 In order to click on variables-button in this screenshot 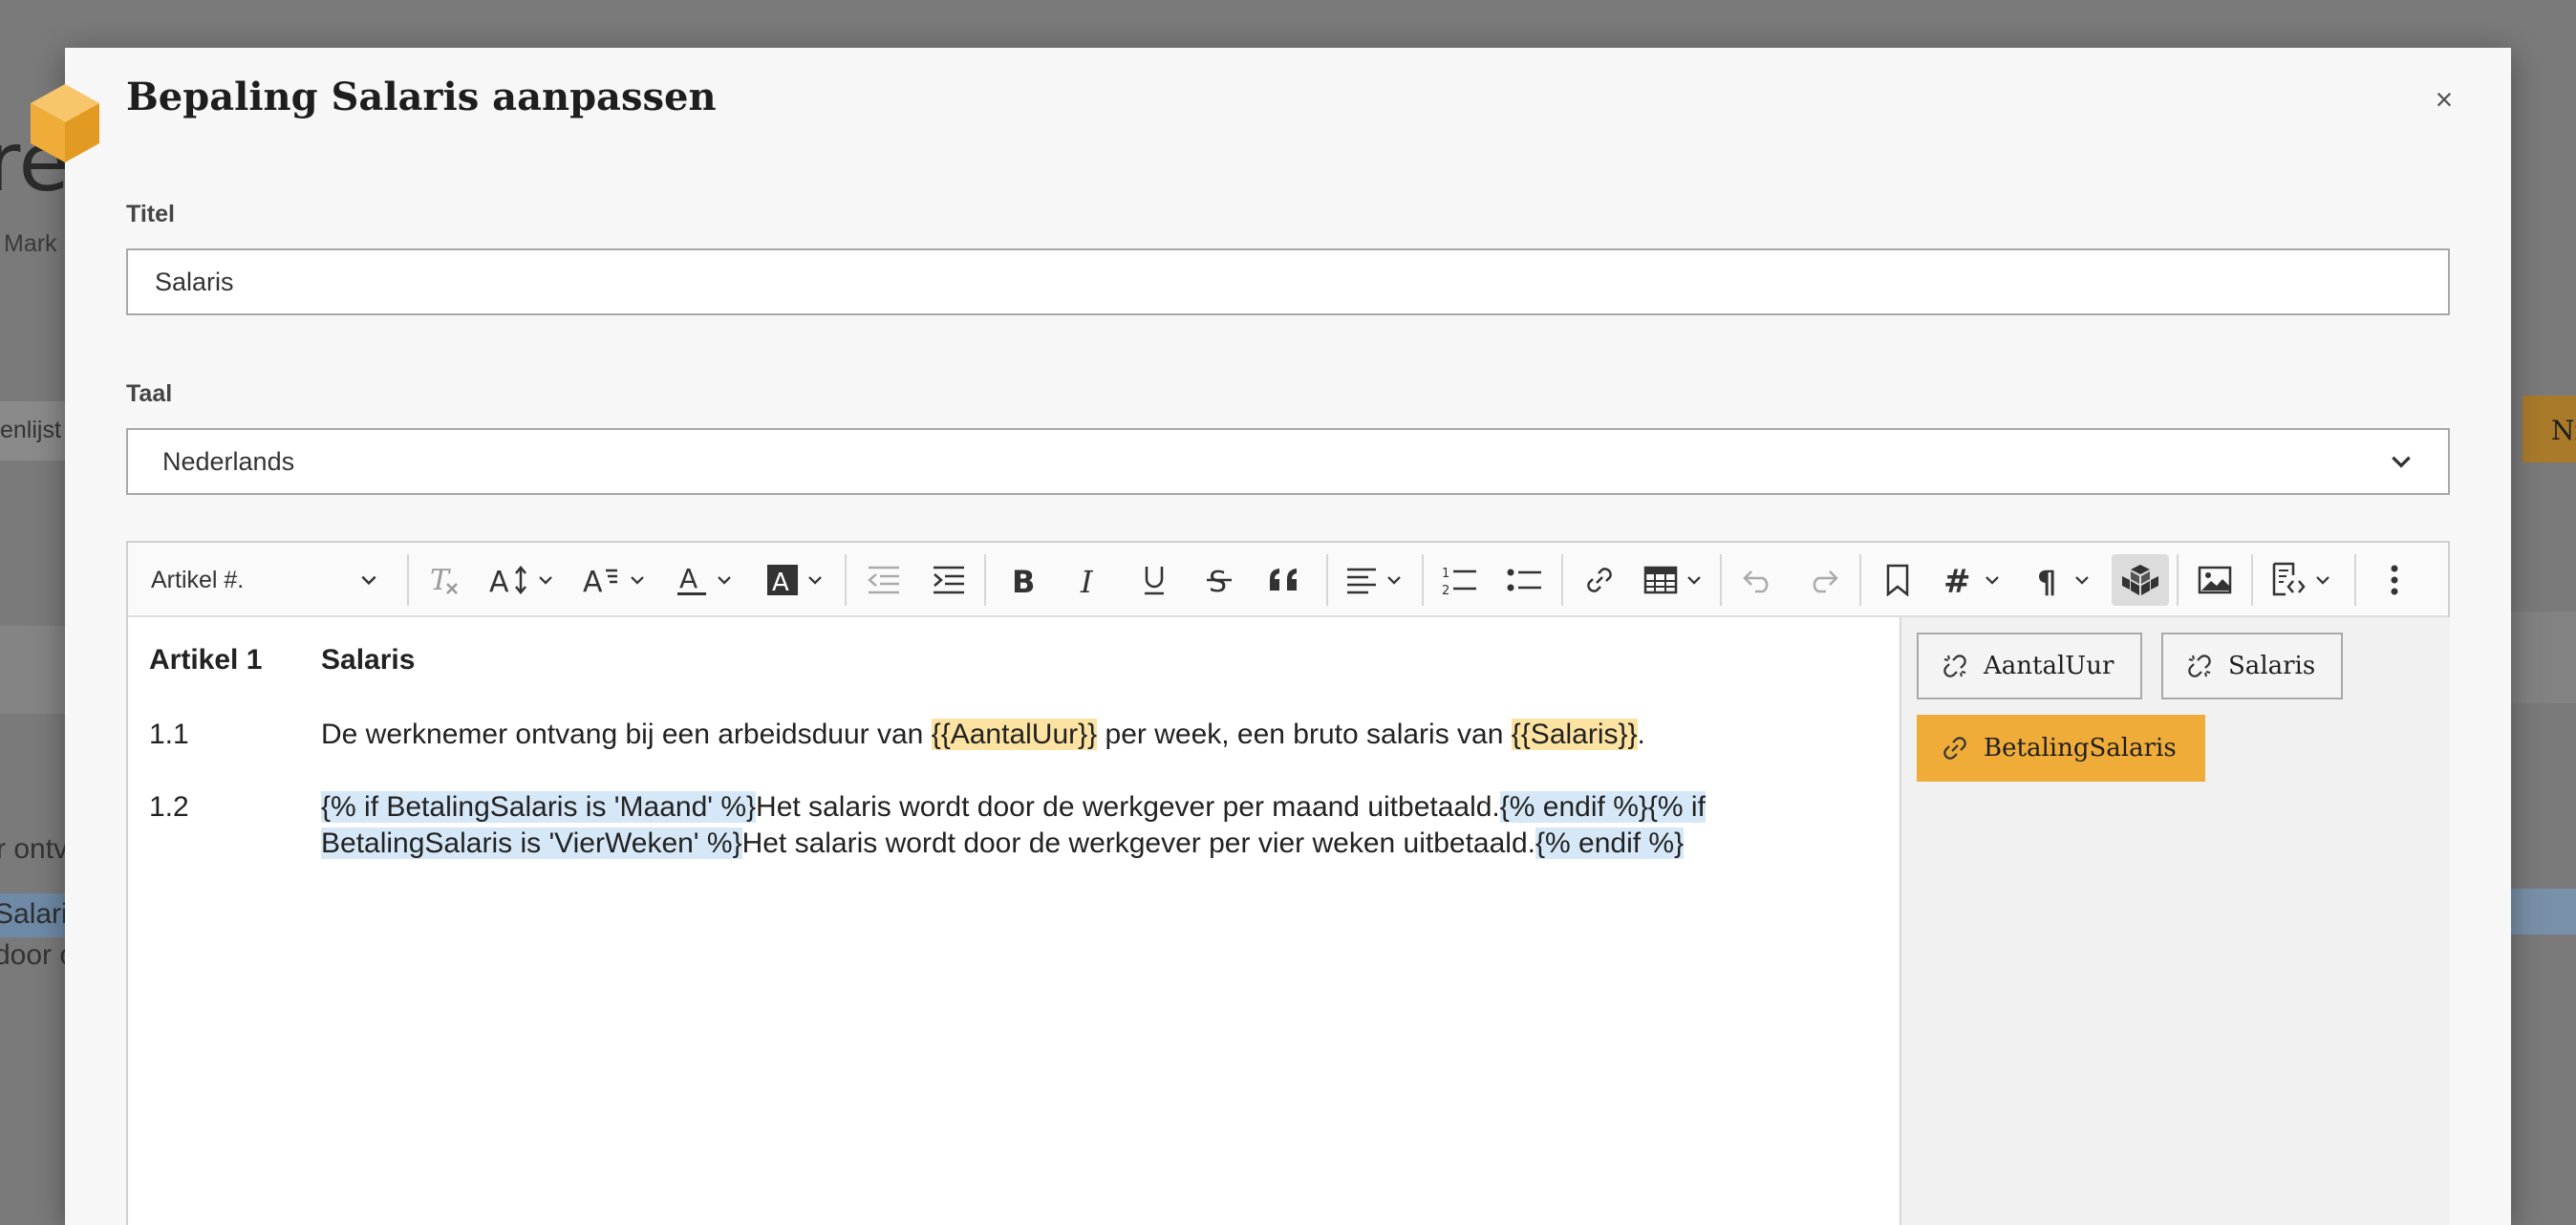, I will do `click(2140, 580)`.